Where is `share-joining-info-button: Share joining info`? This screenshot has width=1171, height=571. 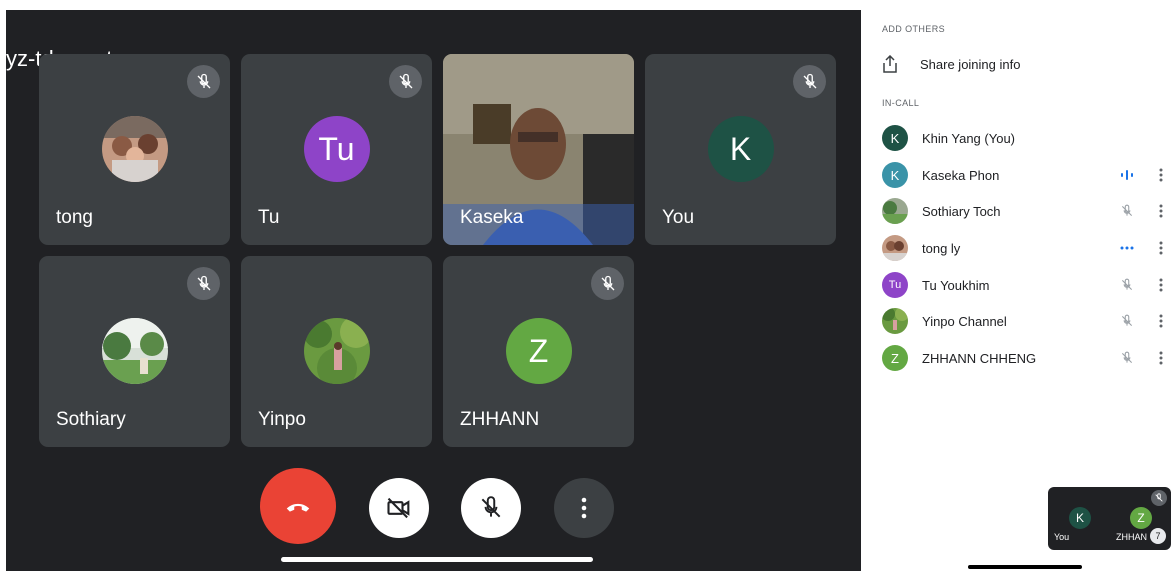 share-joining-info-button: Share joining info is located at coordinates (951, 64).